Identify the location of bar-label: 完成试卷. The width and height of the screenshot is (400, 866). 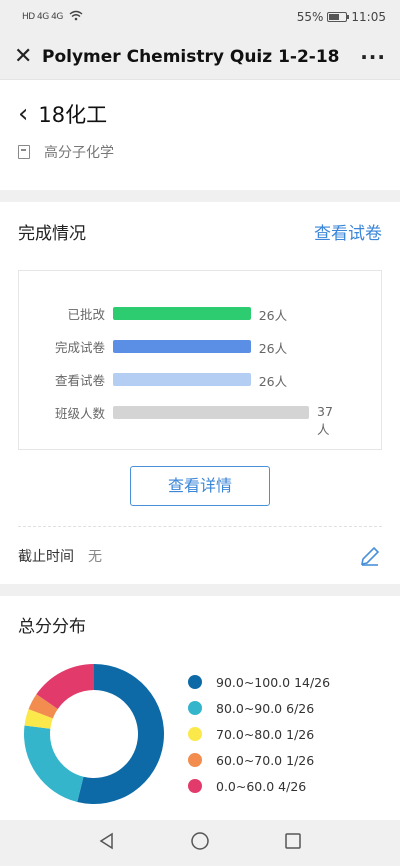
(79, 347).